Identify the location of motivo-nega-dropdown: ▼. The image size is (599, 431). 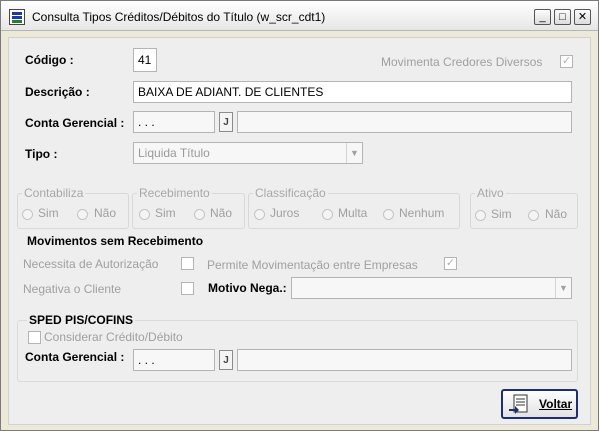
(431, 288).